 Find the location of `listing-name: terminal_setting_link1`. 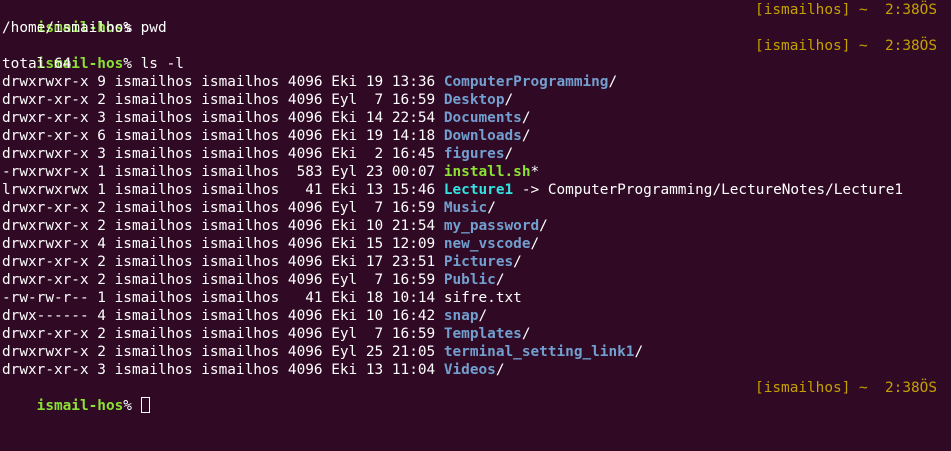

listing-name: terminal_setting_link1 is located at coordinates (539, 352).